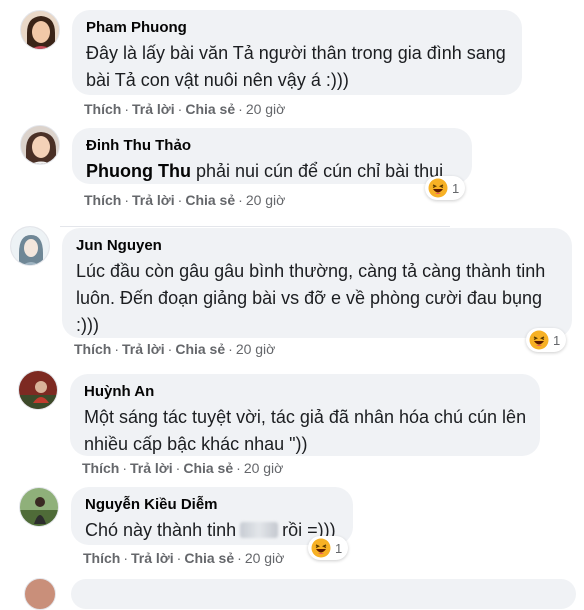  What do you see at coordinates (298, 28) in the screenshot?
I see `comment-author: Pham Phuong` at bounding box center [298, 28].